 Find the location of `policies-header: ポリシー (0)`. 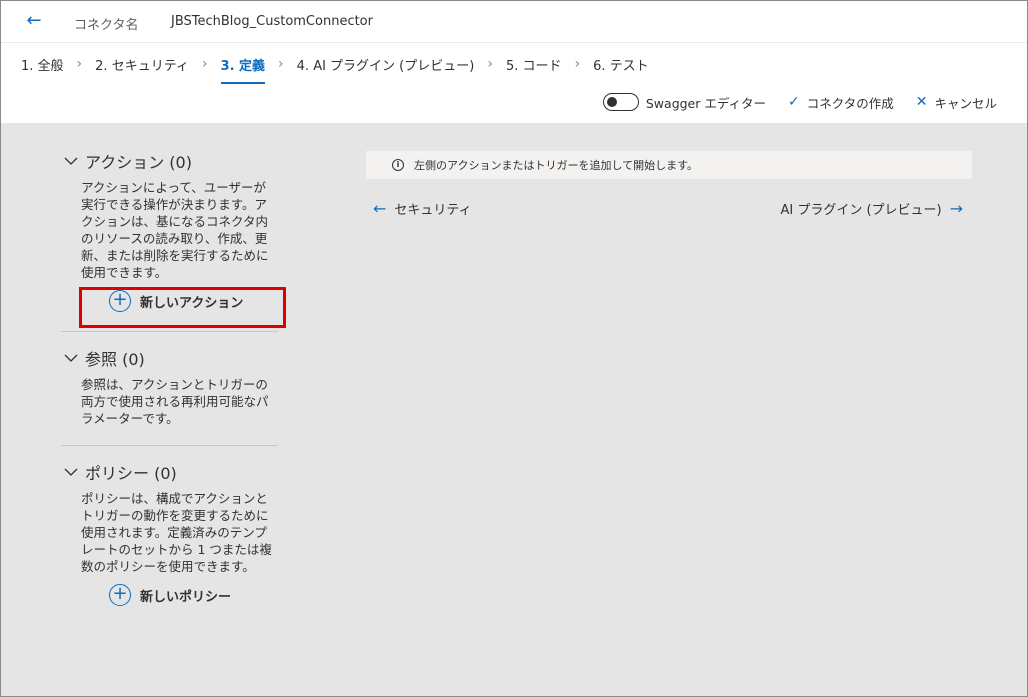

policies-header: ポリシー (0) is located at coordinates (169, 472).